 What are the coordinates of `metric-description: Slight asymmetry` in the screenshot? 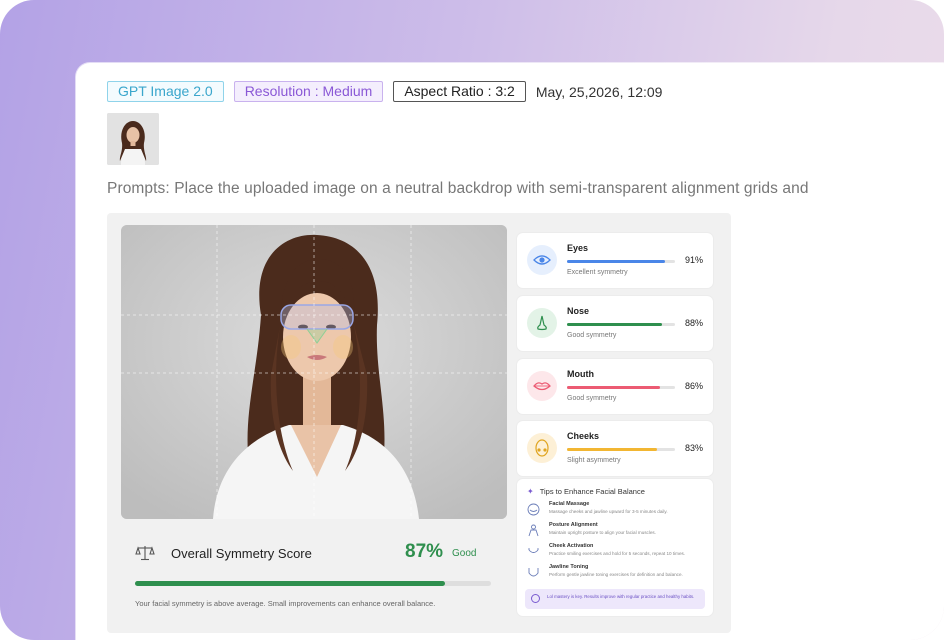 It's located at (594, 460).